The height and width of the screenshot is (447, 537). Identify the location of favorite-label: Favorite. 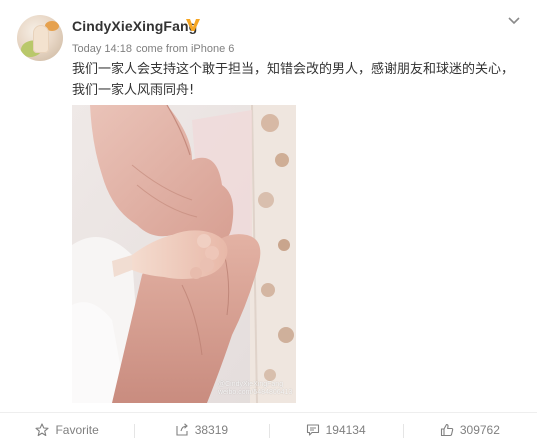
(77, 430).